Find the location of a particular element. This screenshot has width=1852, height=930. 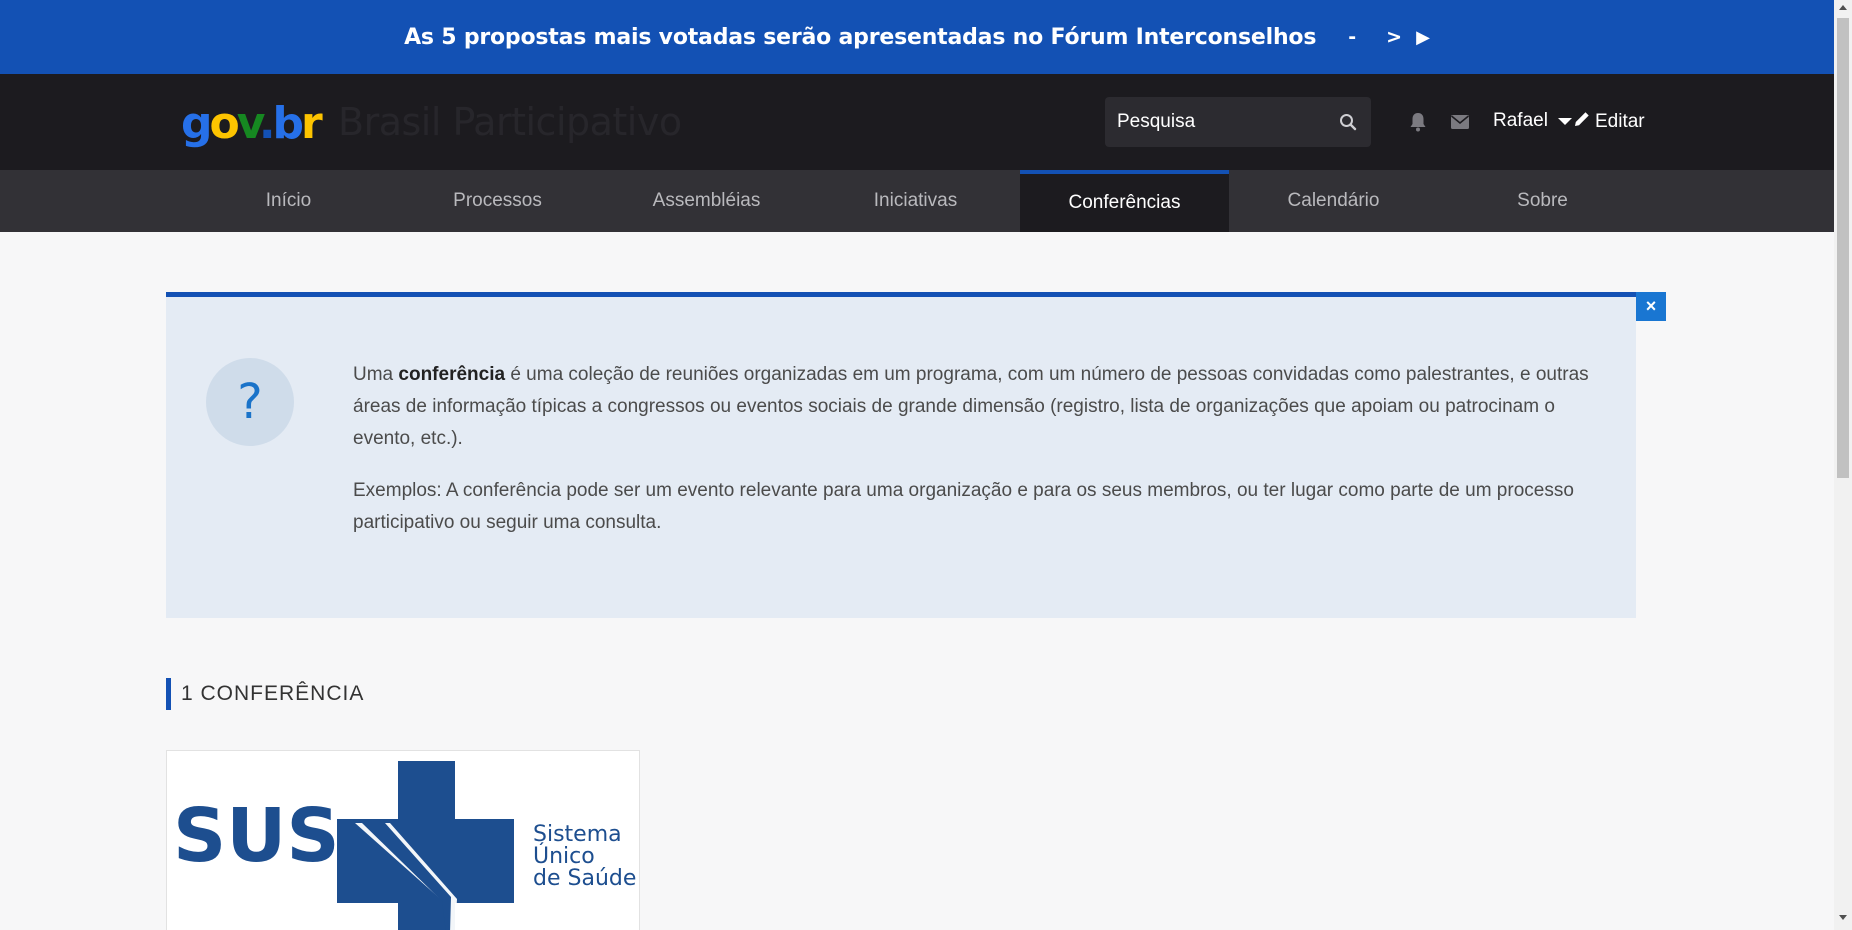

help-p1-pre: Uma is located at coordinates (376, 374).